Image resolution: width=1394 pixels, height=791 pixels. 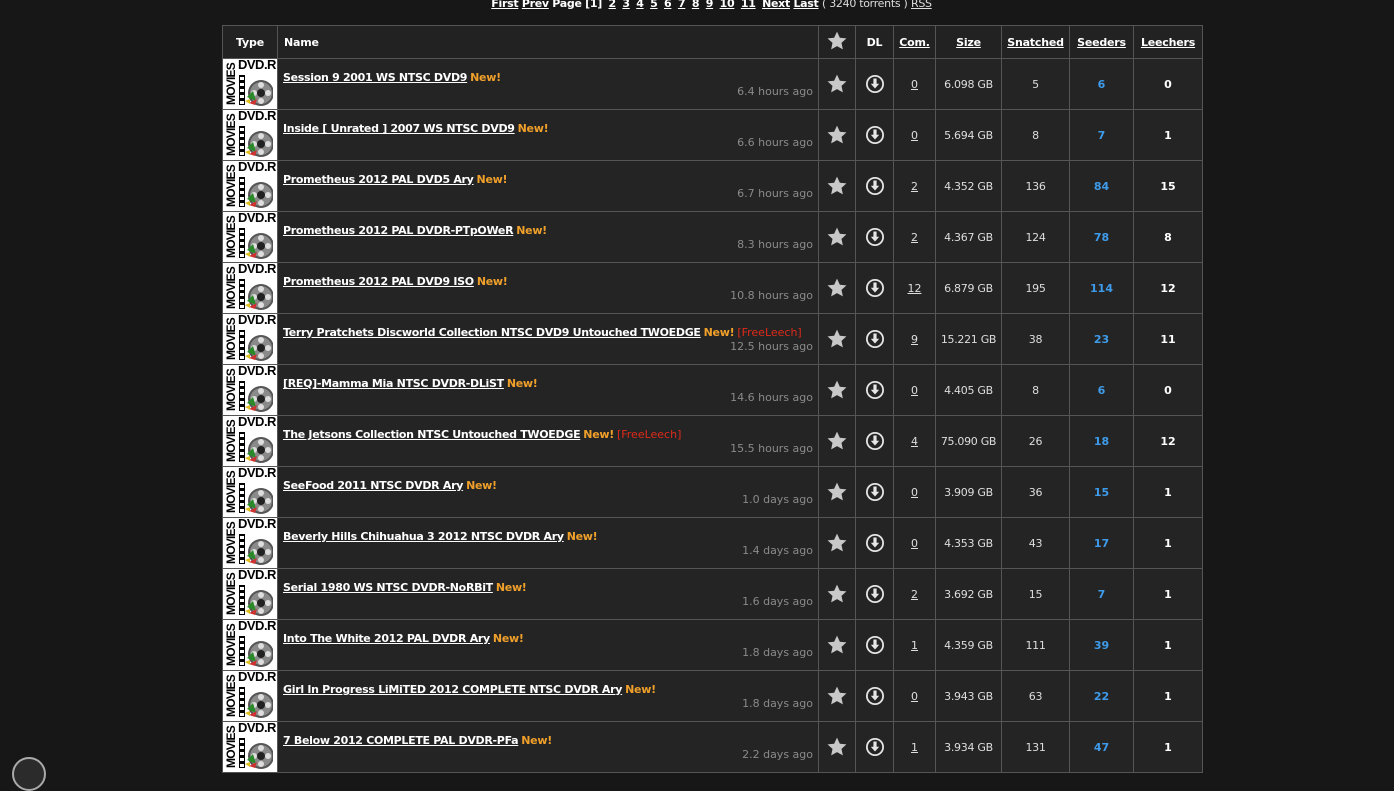 What do you see at coordinates (668, 5) in the screenshot?
I see `pager-page-link: 6` at bounding box center [668, 5].